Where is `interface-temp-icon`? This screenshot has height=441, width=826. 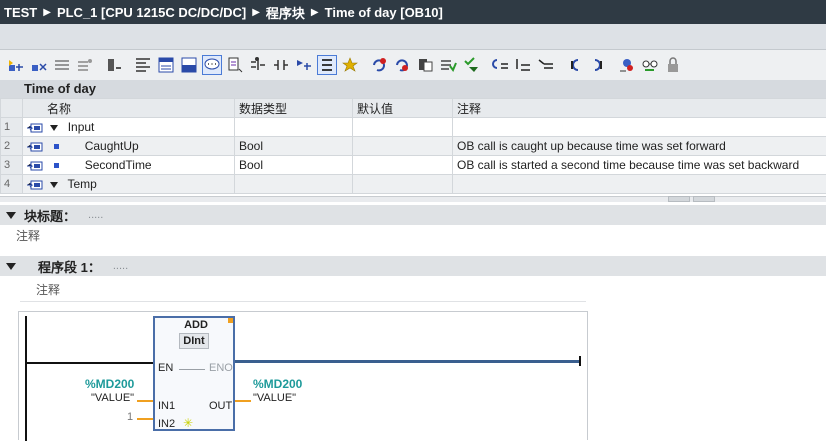
interface-temp-icon is located at coordinates (35, 185).